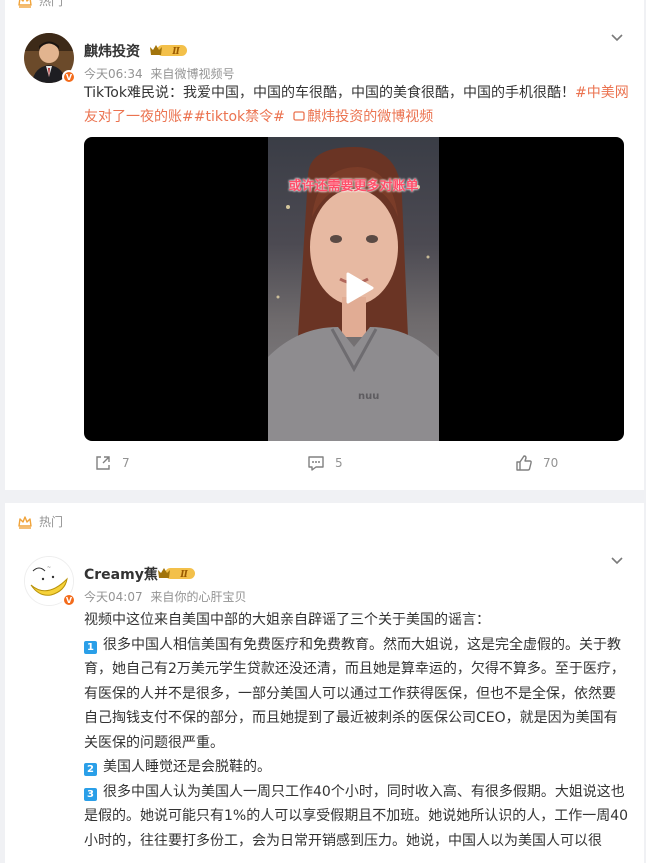 This screenshot has width=646, height=863. Describe the element at coordinates (90, 794) in the screenshot. I see `number-badge-3: 3` at that location.